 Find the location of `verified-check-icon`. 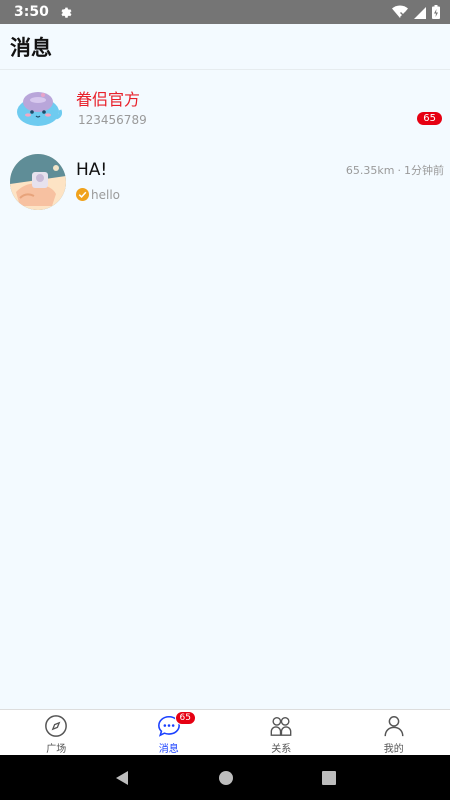

verified-check-icon is located at coordinates (82, 194).